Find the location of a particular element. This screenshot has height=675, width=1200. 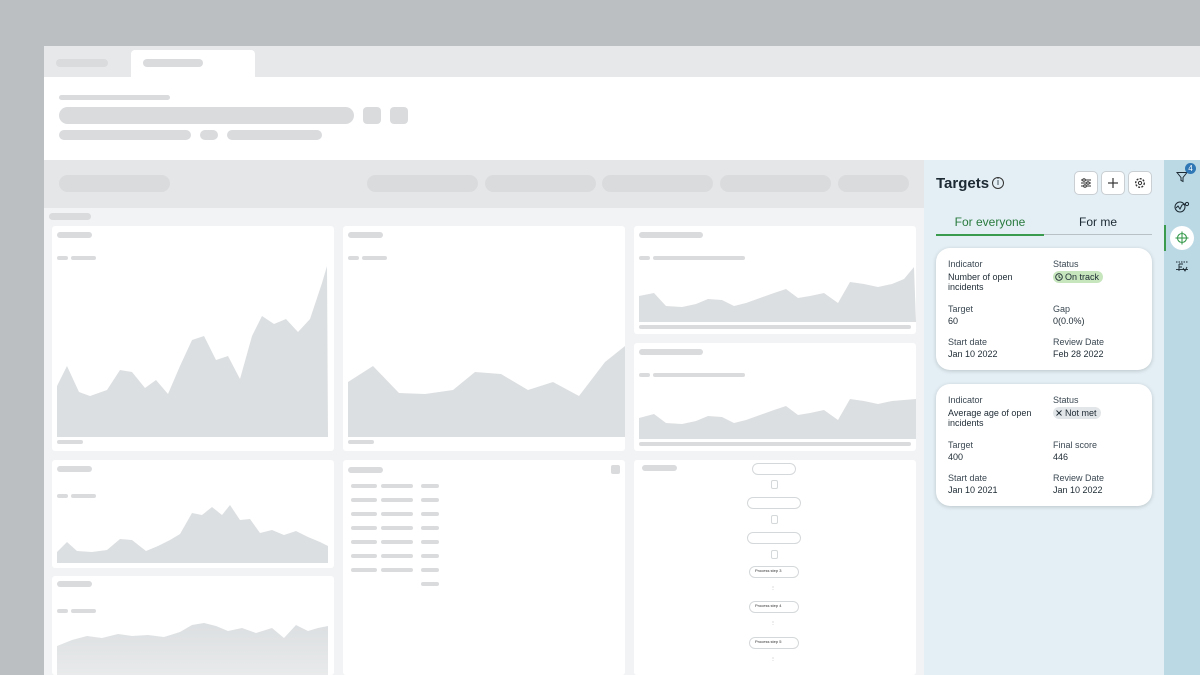

dashboard-toolbar is located at coordinates (484, 184).